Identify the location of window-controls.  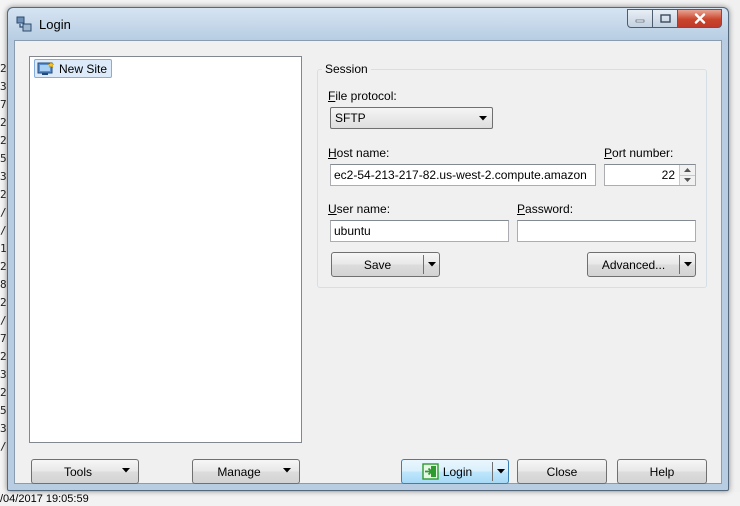
(674, 19).